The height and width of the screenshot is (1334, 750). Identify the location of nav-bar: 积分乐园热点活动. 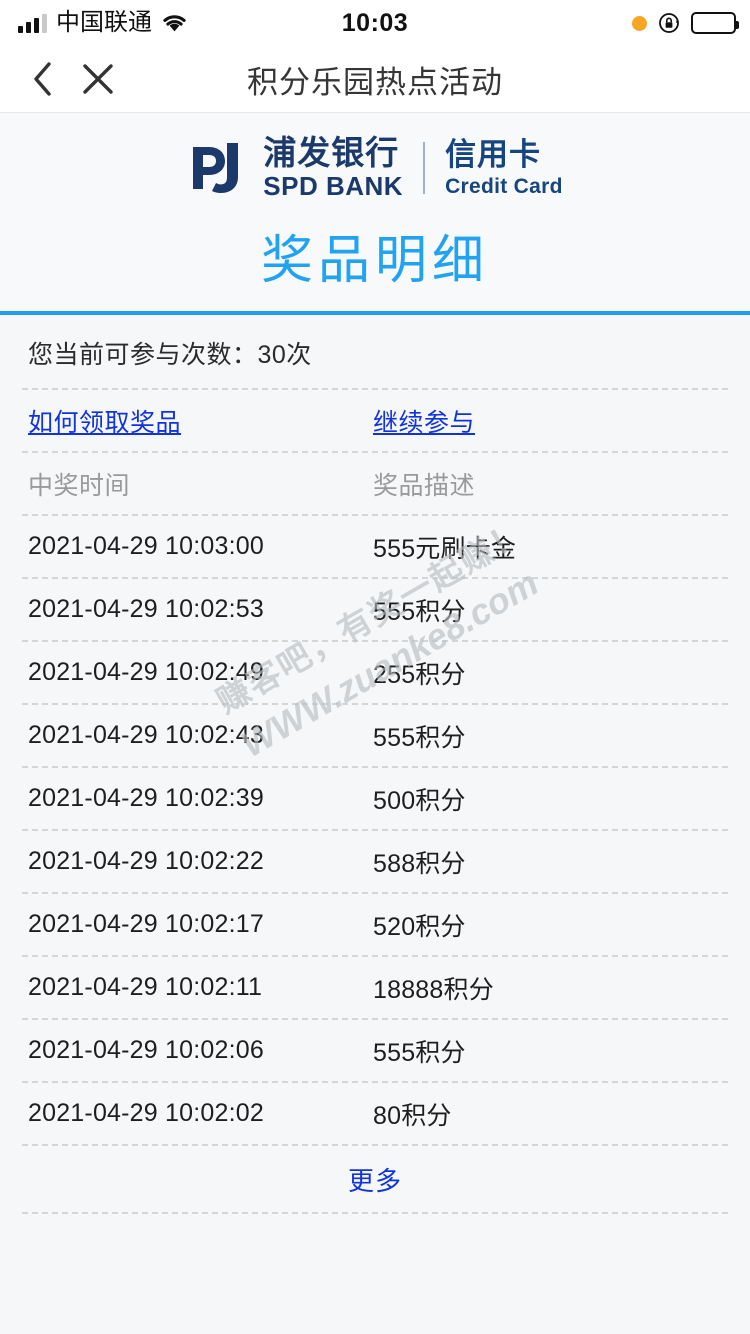
(375, 79).